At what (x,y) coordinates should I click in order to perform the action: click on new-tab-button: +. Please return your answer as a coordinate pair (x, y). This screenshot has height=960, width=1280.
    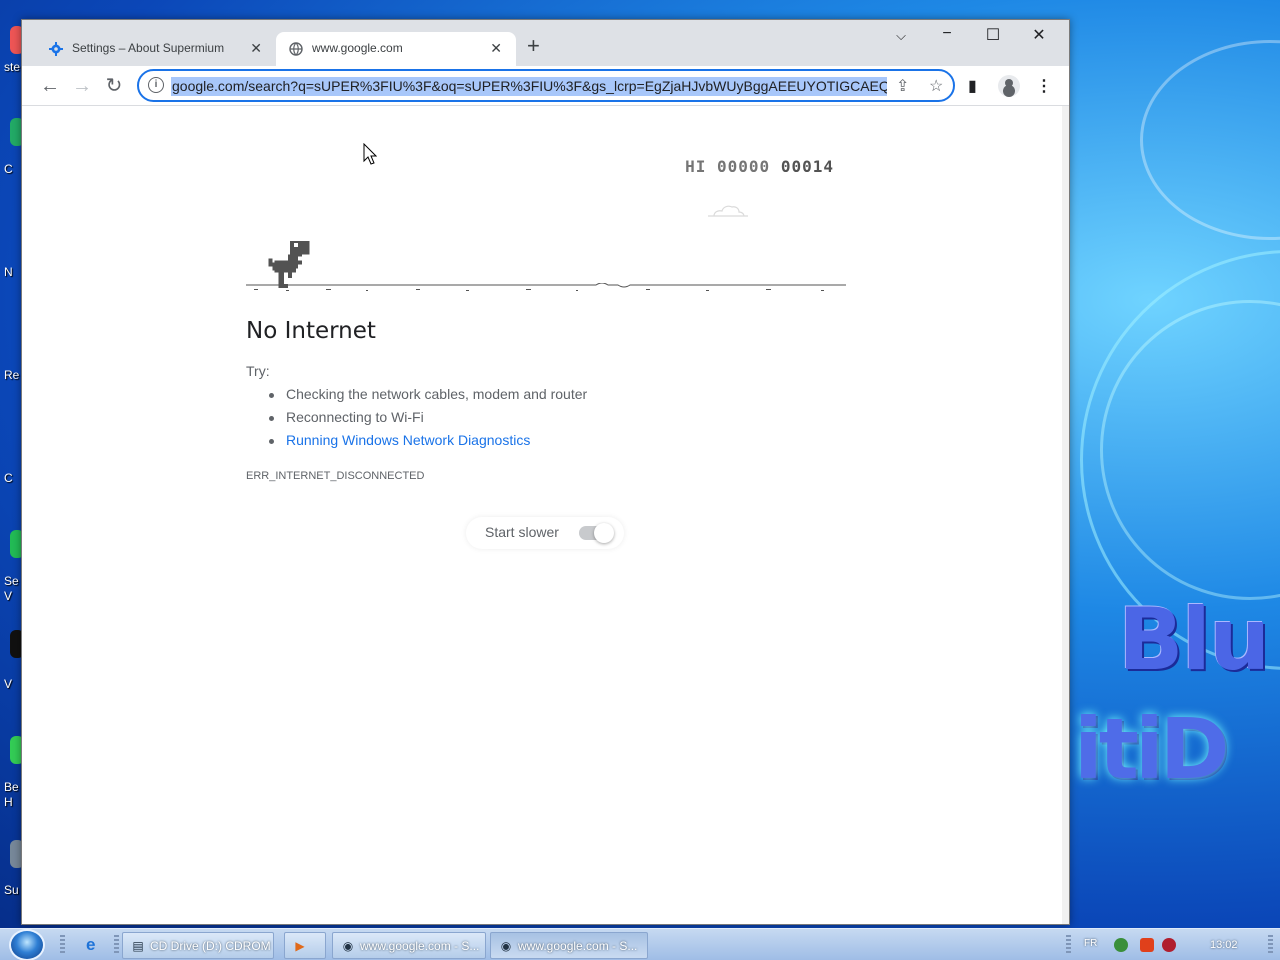
    Looking at the image, I should click on (533, 46).